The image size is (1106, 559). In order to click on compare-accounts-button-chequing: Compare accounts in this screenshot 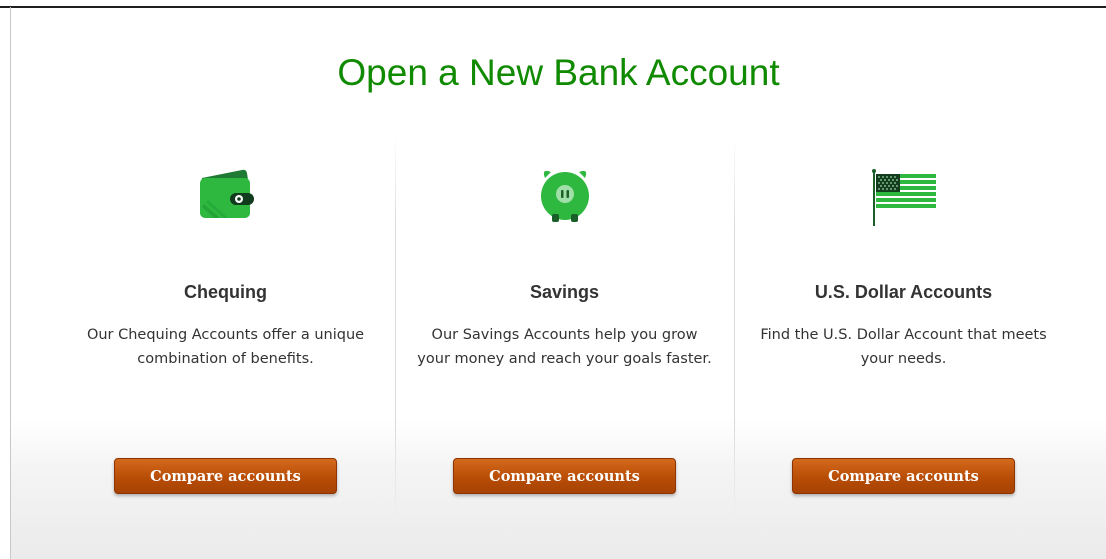, I will do `click(225, 476)`.